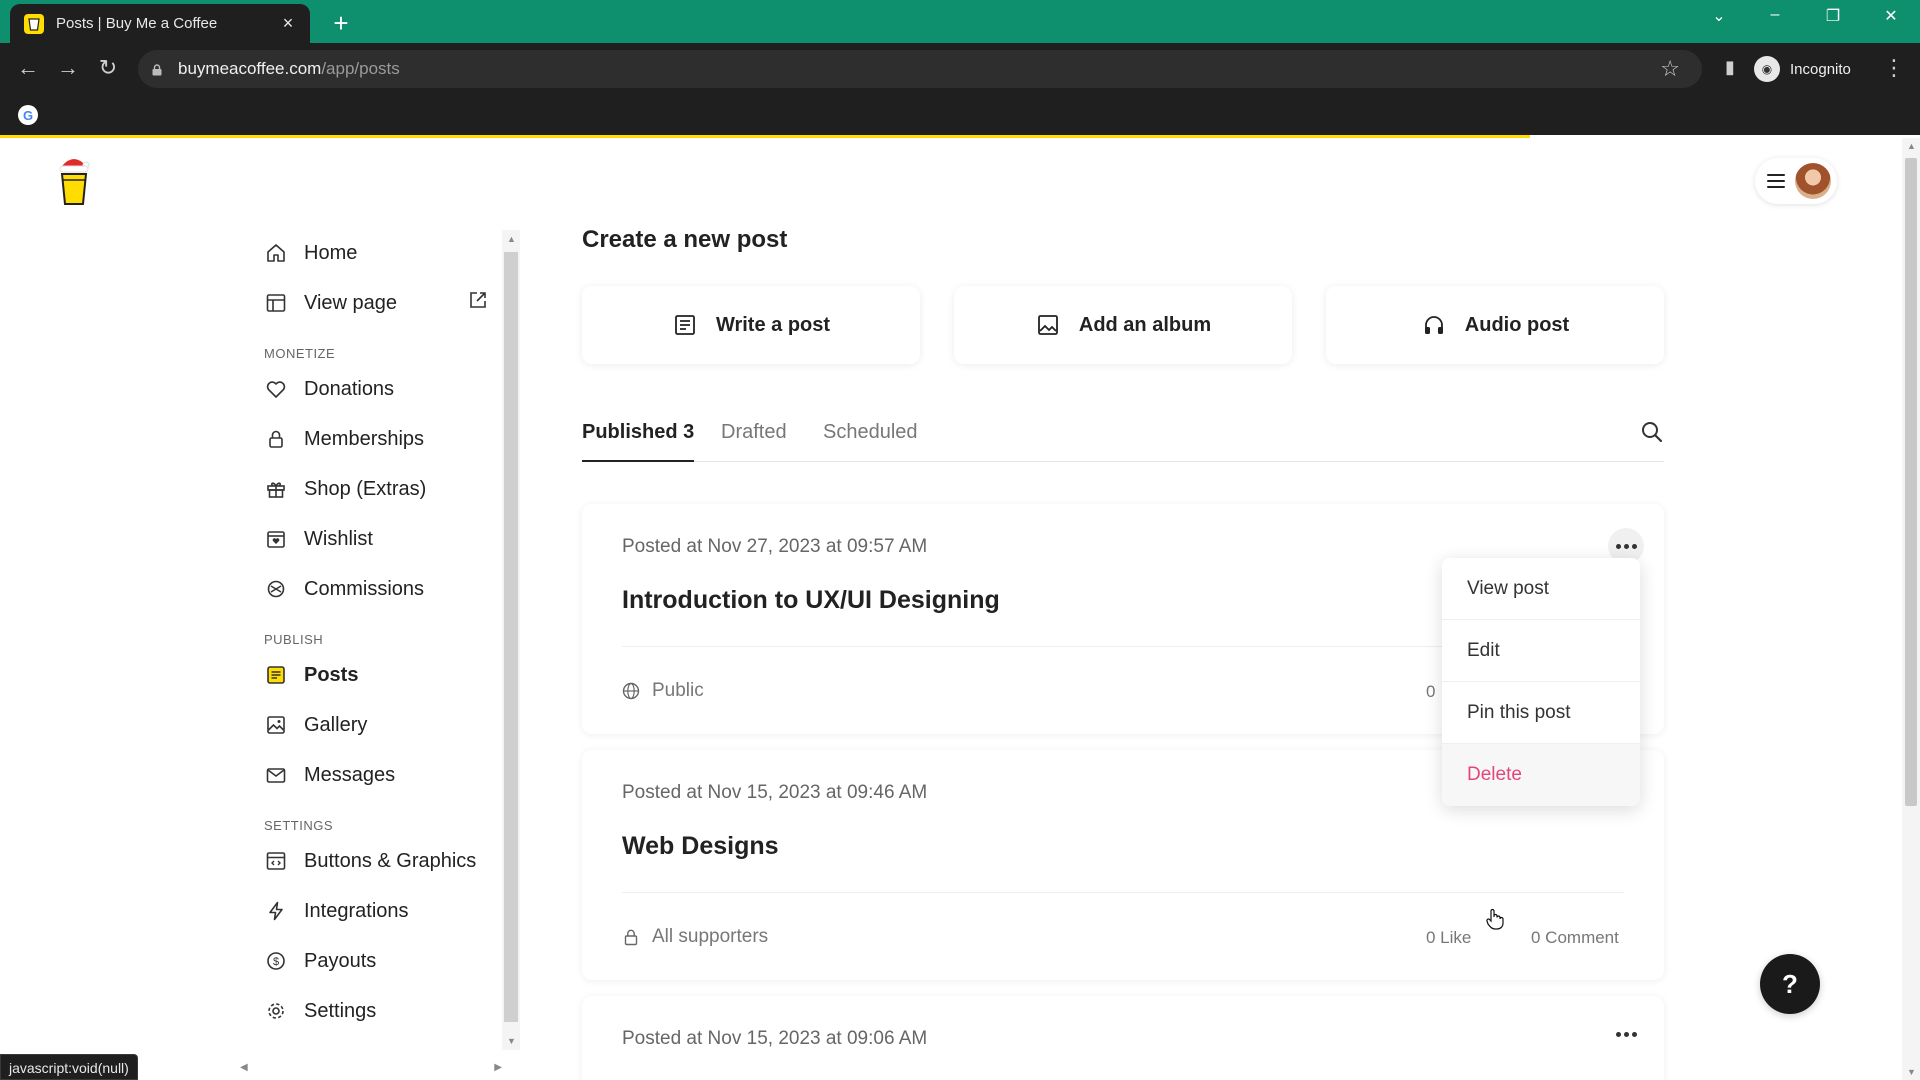 This screenshot has height=1080, width=1920. I want to click on section-heading-publish: PUBLISH, so click(294, 639).